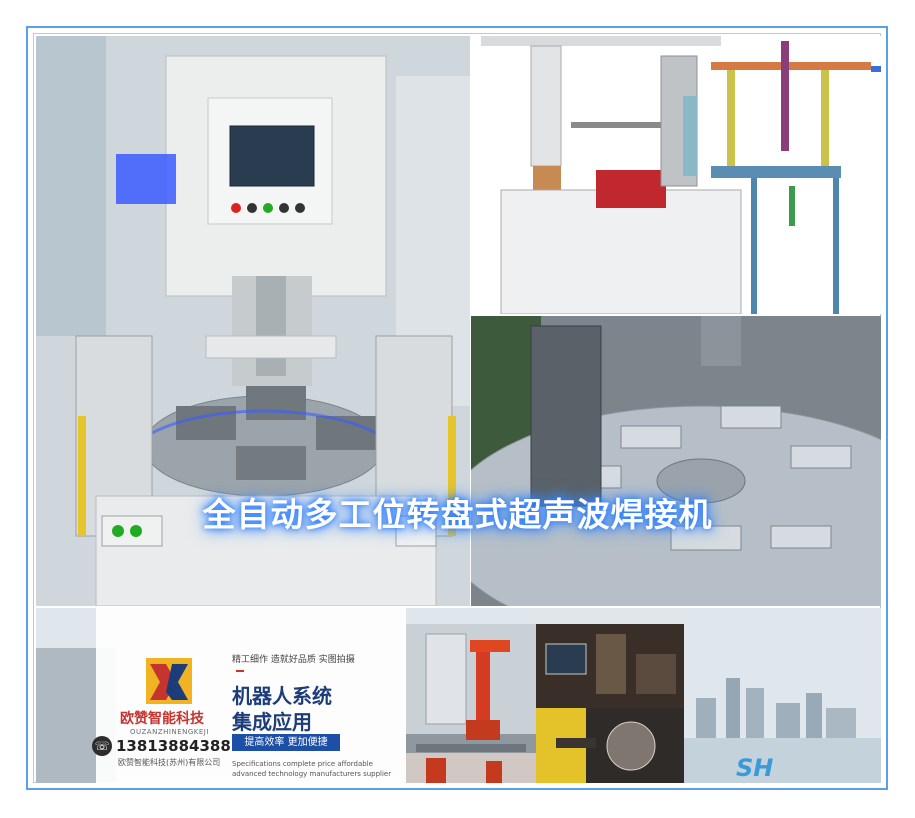 This screenshot has height=818, width=915. What do you see at coordinates (169, 681) in the screenshot?
I see `brand-logo-icon` at bounding box center [169, 681].